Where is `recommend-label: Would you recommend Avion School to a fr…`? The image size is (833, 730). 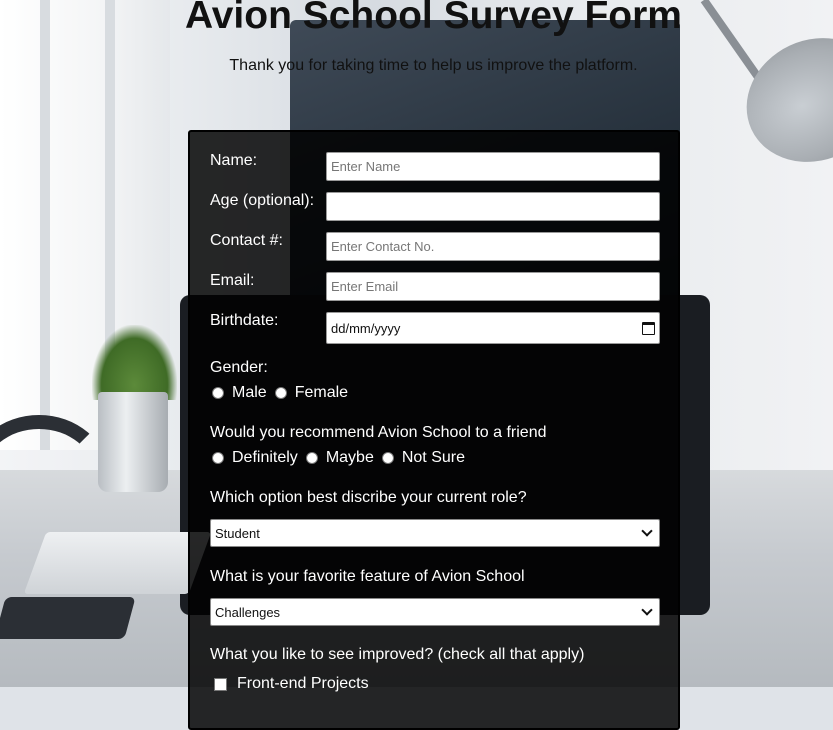
recommend-label: Would you recommend Avion School to a fr… is located at coordinates (378, 432).